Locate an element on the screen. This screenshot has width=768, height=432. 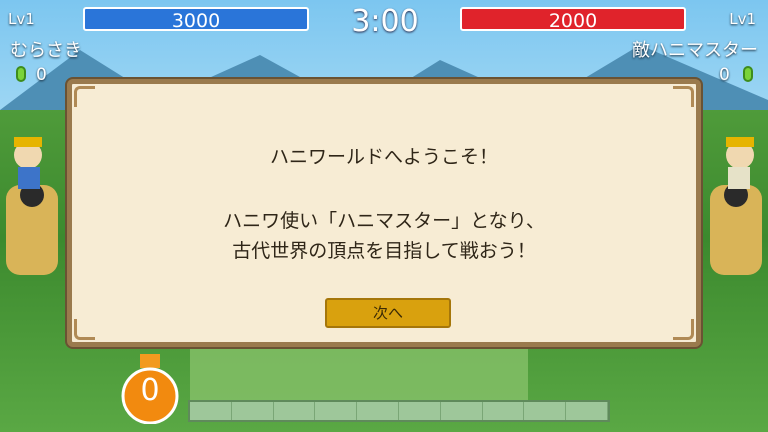
money-value: 0 is located at coordinates (150, 390).